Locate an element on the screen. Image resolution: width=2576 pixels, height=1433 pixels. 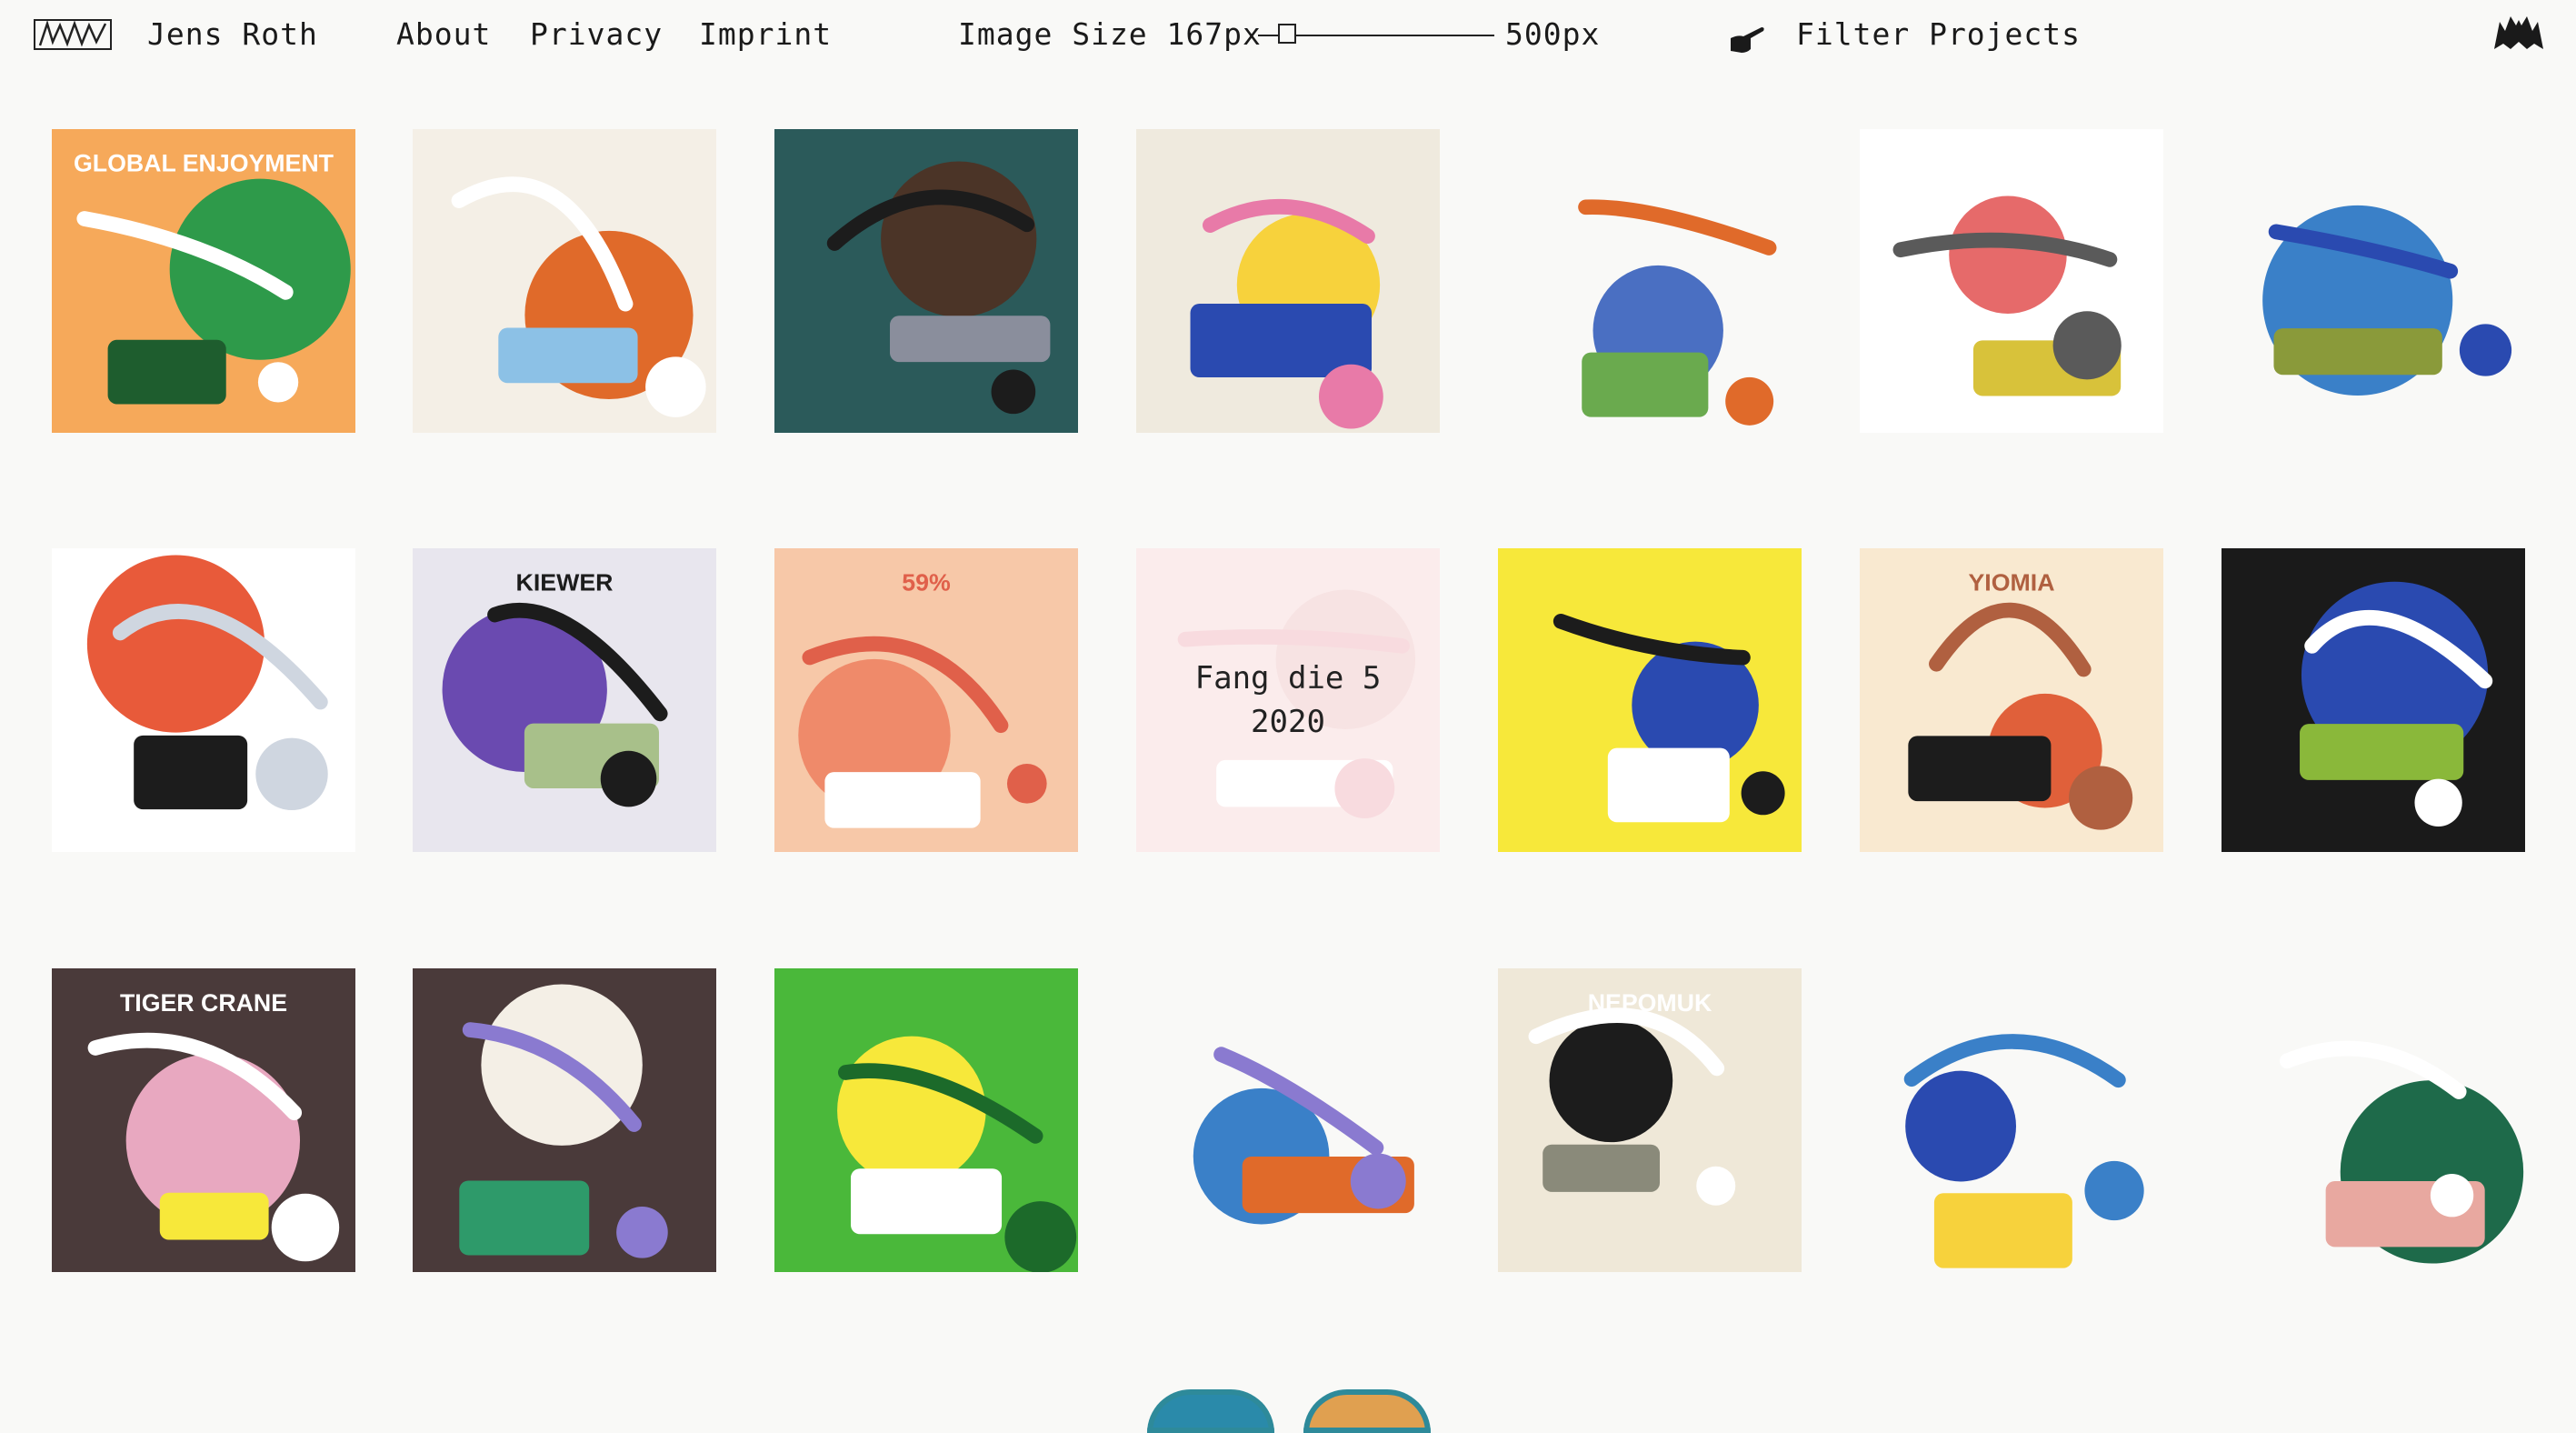
site-name: Jens Roth is located at coordinates (232, 34).